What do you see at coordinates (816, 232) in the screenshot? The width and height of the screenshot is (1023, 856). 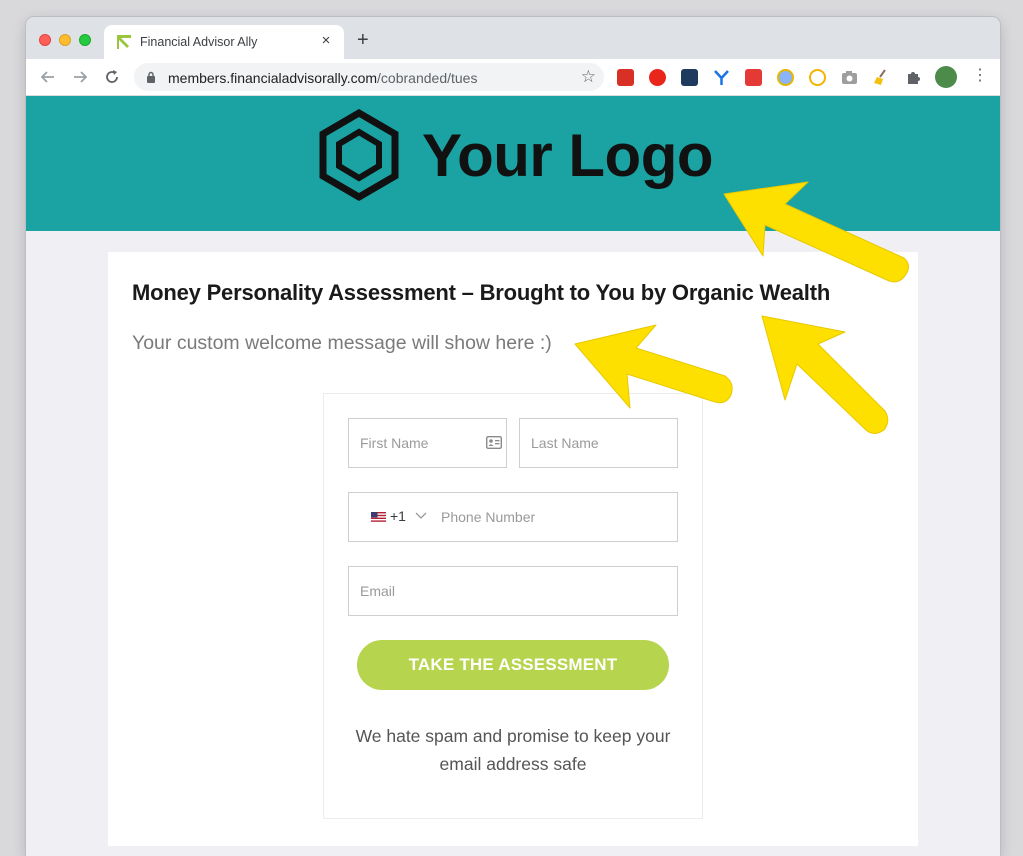 I see `arrow-to-logo-icon` at bounding box center [816, 232].